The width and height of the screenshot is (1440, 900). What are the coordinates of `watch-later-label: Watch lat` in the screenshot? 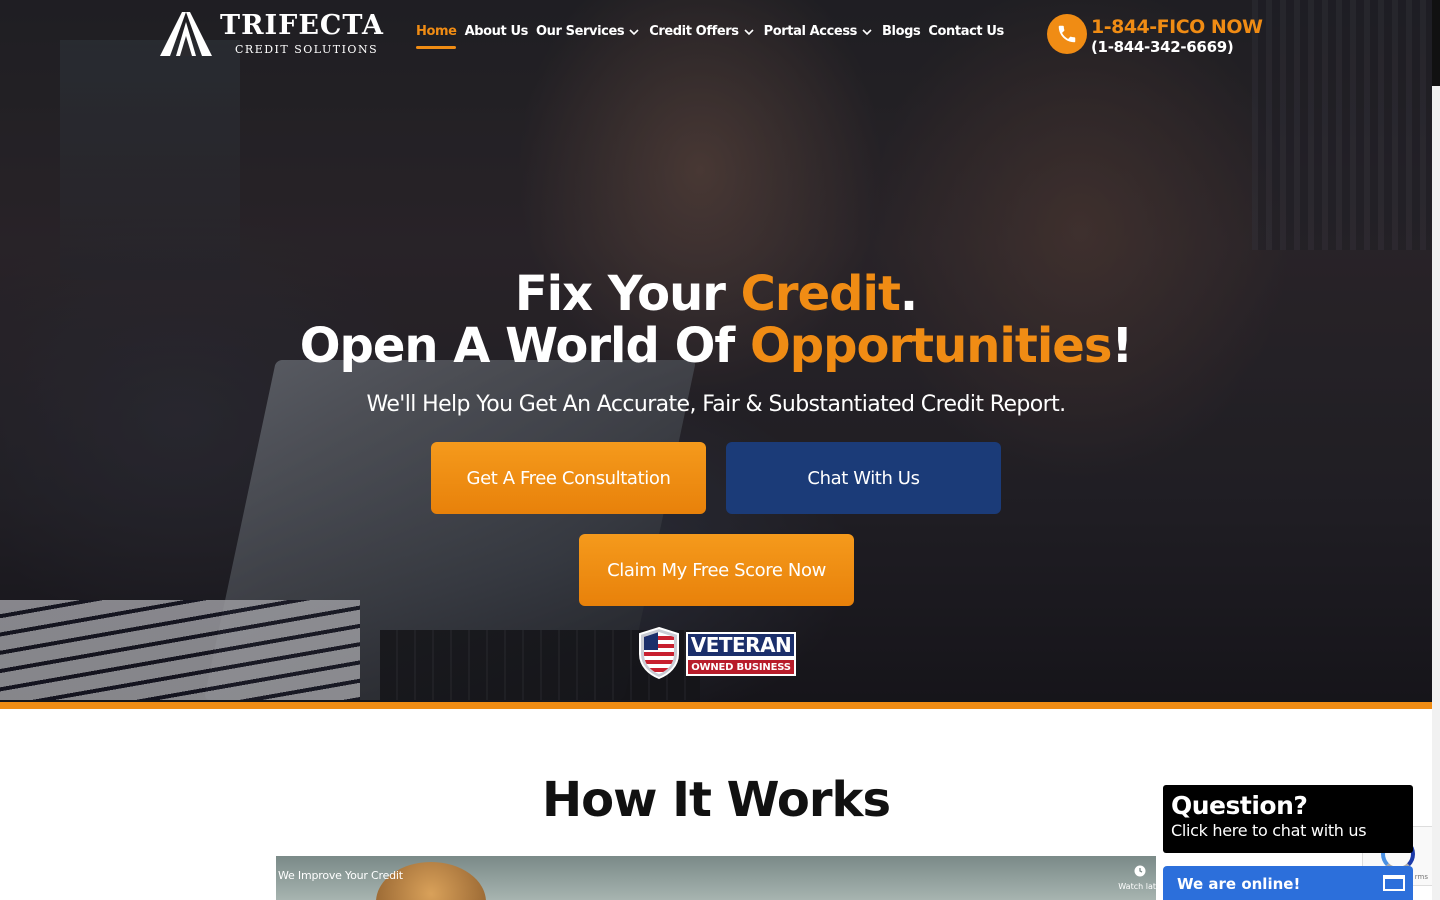 It's located at (1137, 886).